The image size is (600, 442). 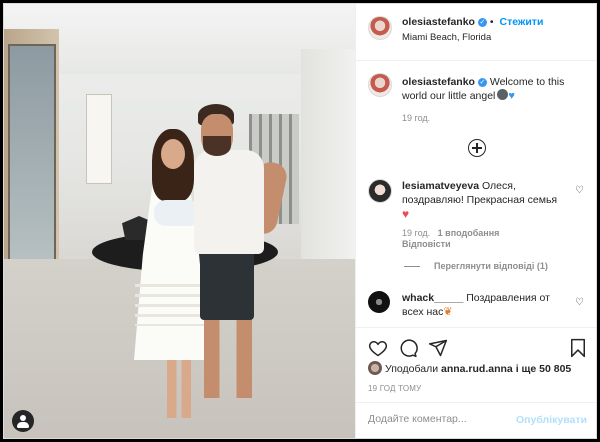 What do you see at coordinates (469, 233) in the screenshot?
I see `comment-likes: 1 вподобання` at bounding box center [469, 233].